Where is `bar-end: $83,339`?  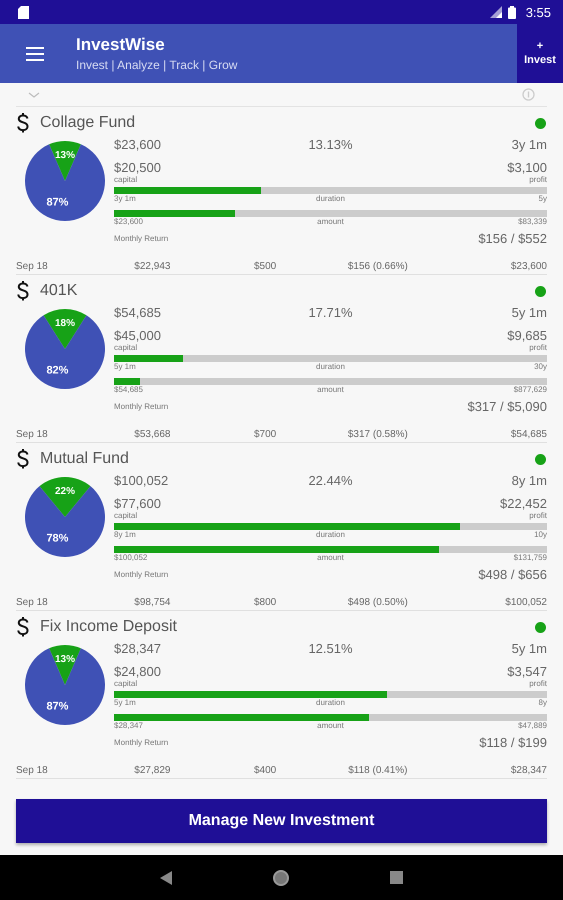 bar-end: $83,339 is located at coordinates (532, 222).